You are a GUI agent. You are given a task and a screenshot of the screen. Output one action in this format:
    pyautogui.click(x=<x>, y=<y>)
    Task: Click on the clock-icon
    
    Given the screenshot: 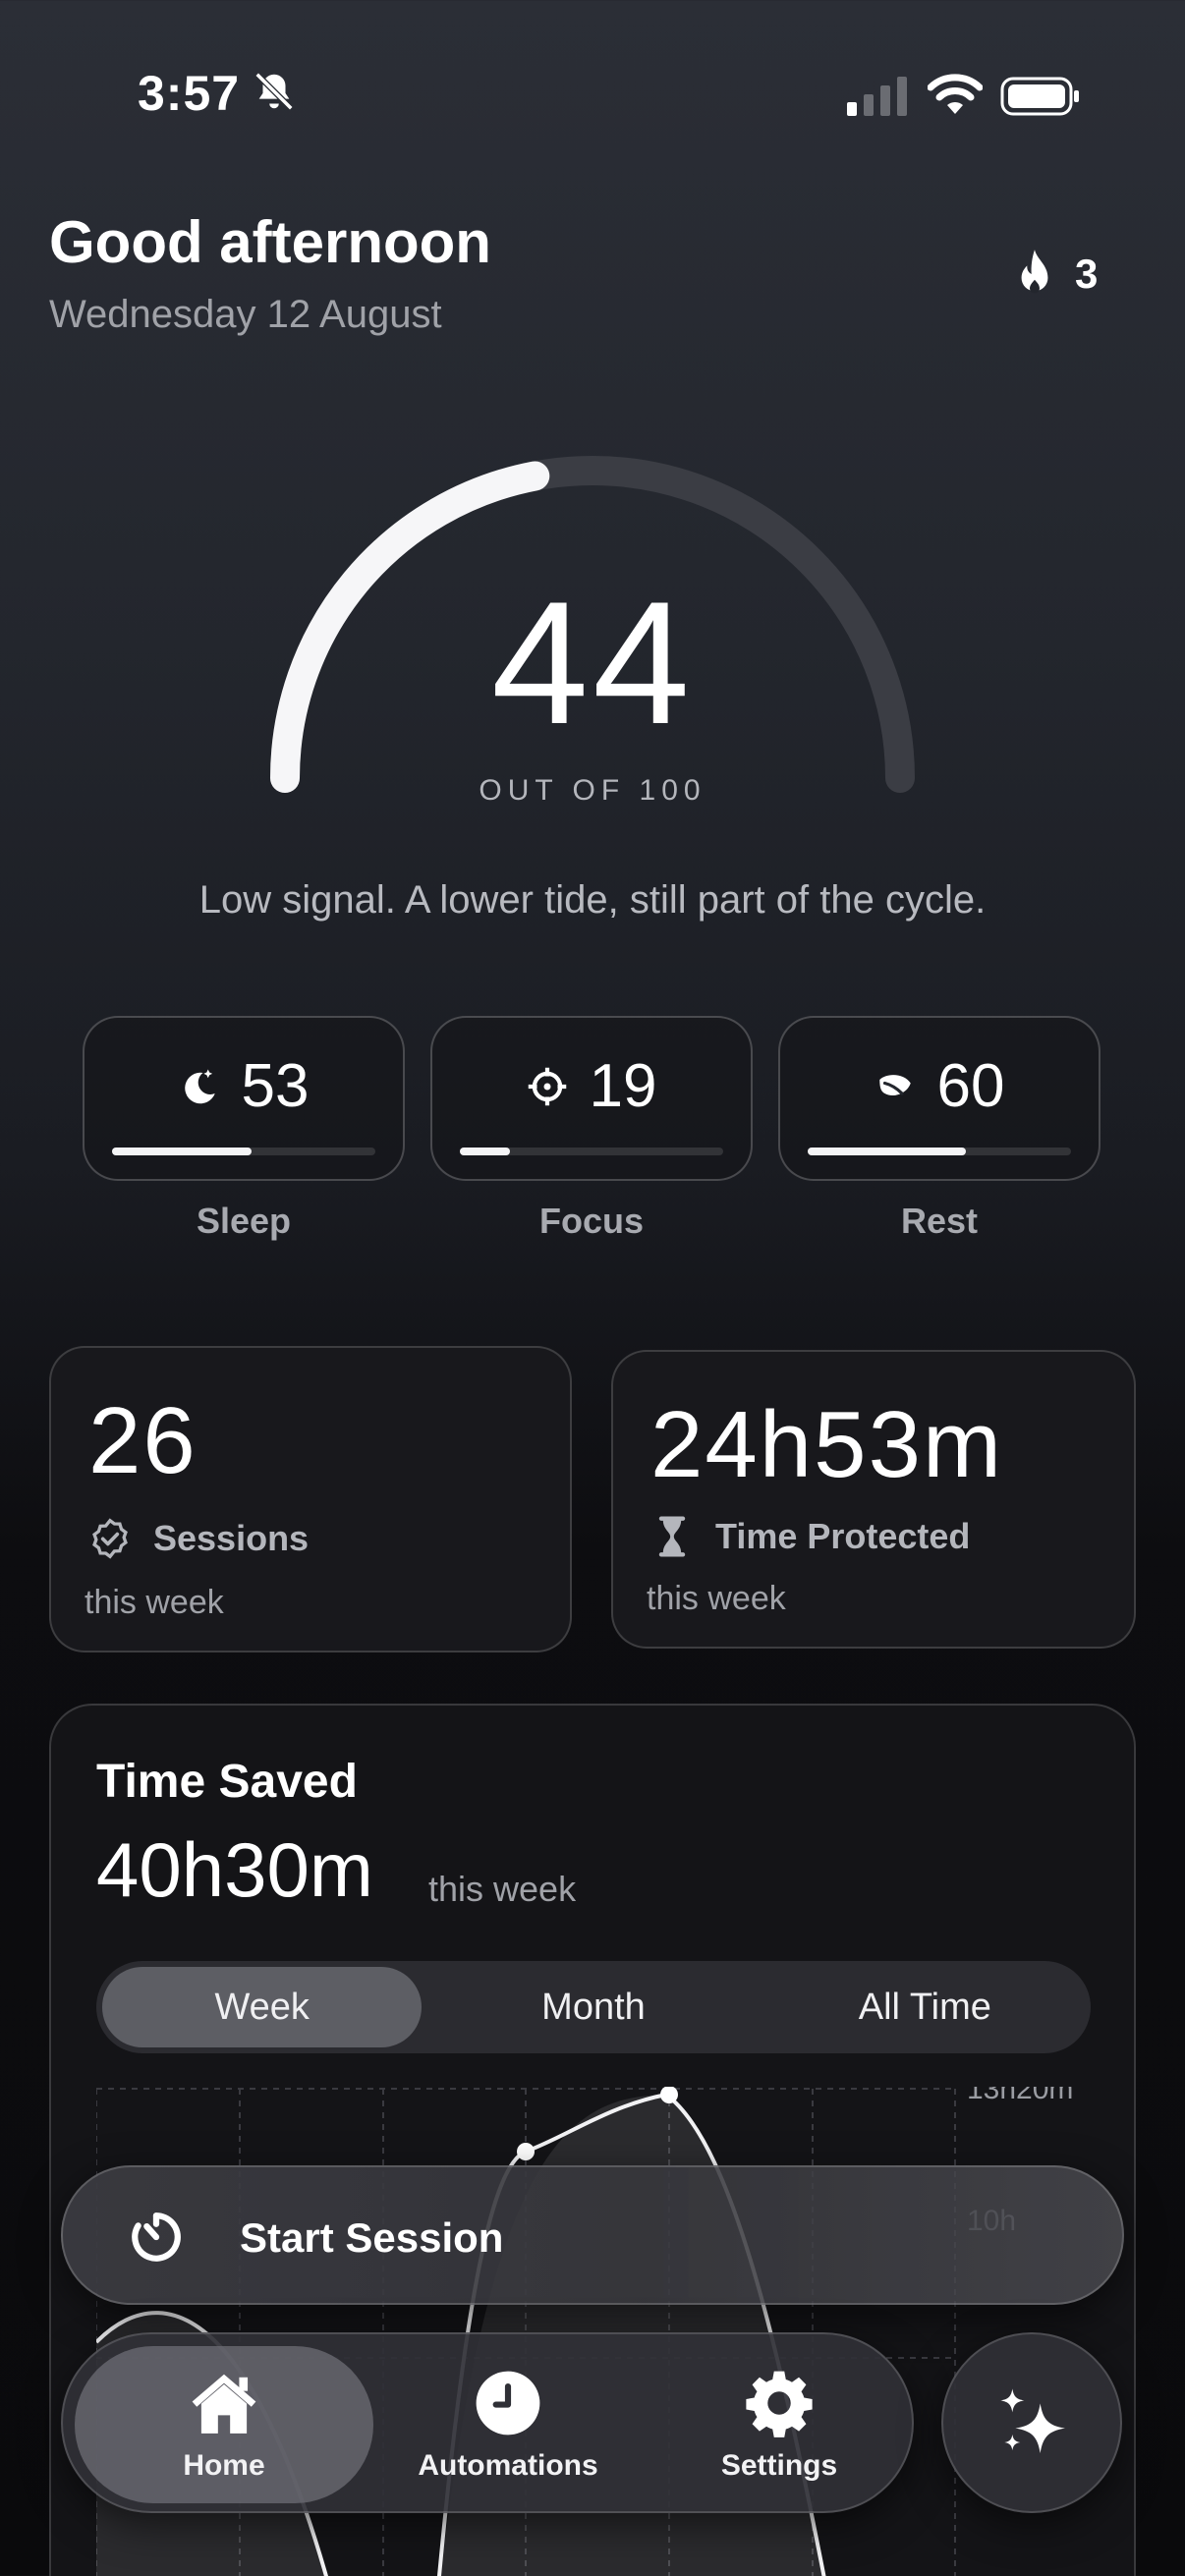 What is the action you would take?
    pyautogui.click(x=508, y=2403)
    